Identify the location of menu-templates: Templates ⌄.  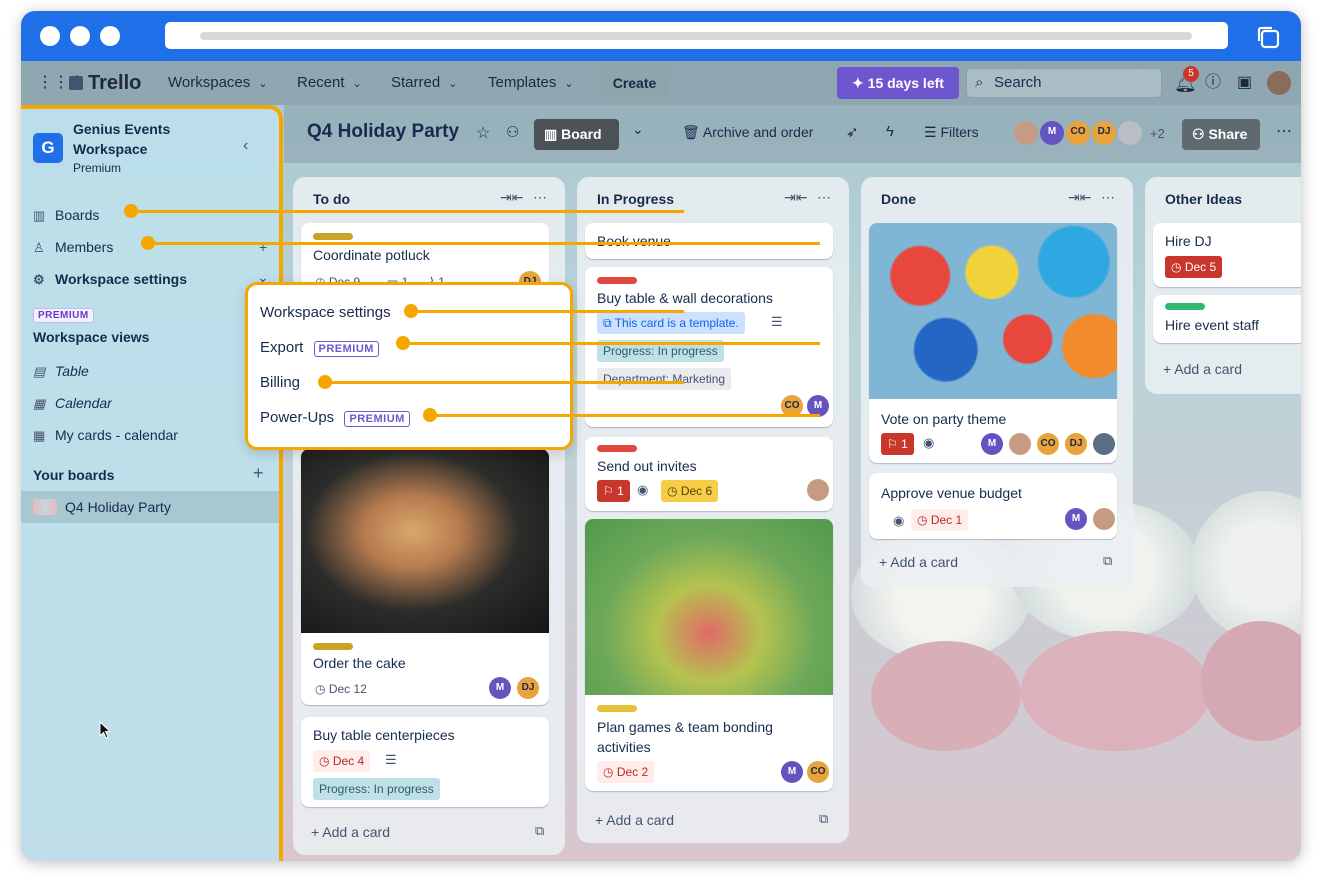
(531, 83).